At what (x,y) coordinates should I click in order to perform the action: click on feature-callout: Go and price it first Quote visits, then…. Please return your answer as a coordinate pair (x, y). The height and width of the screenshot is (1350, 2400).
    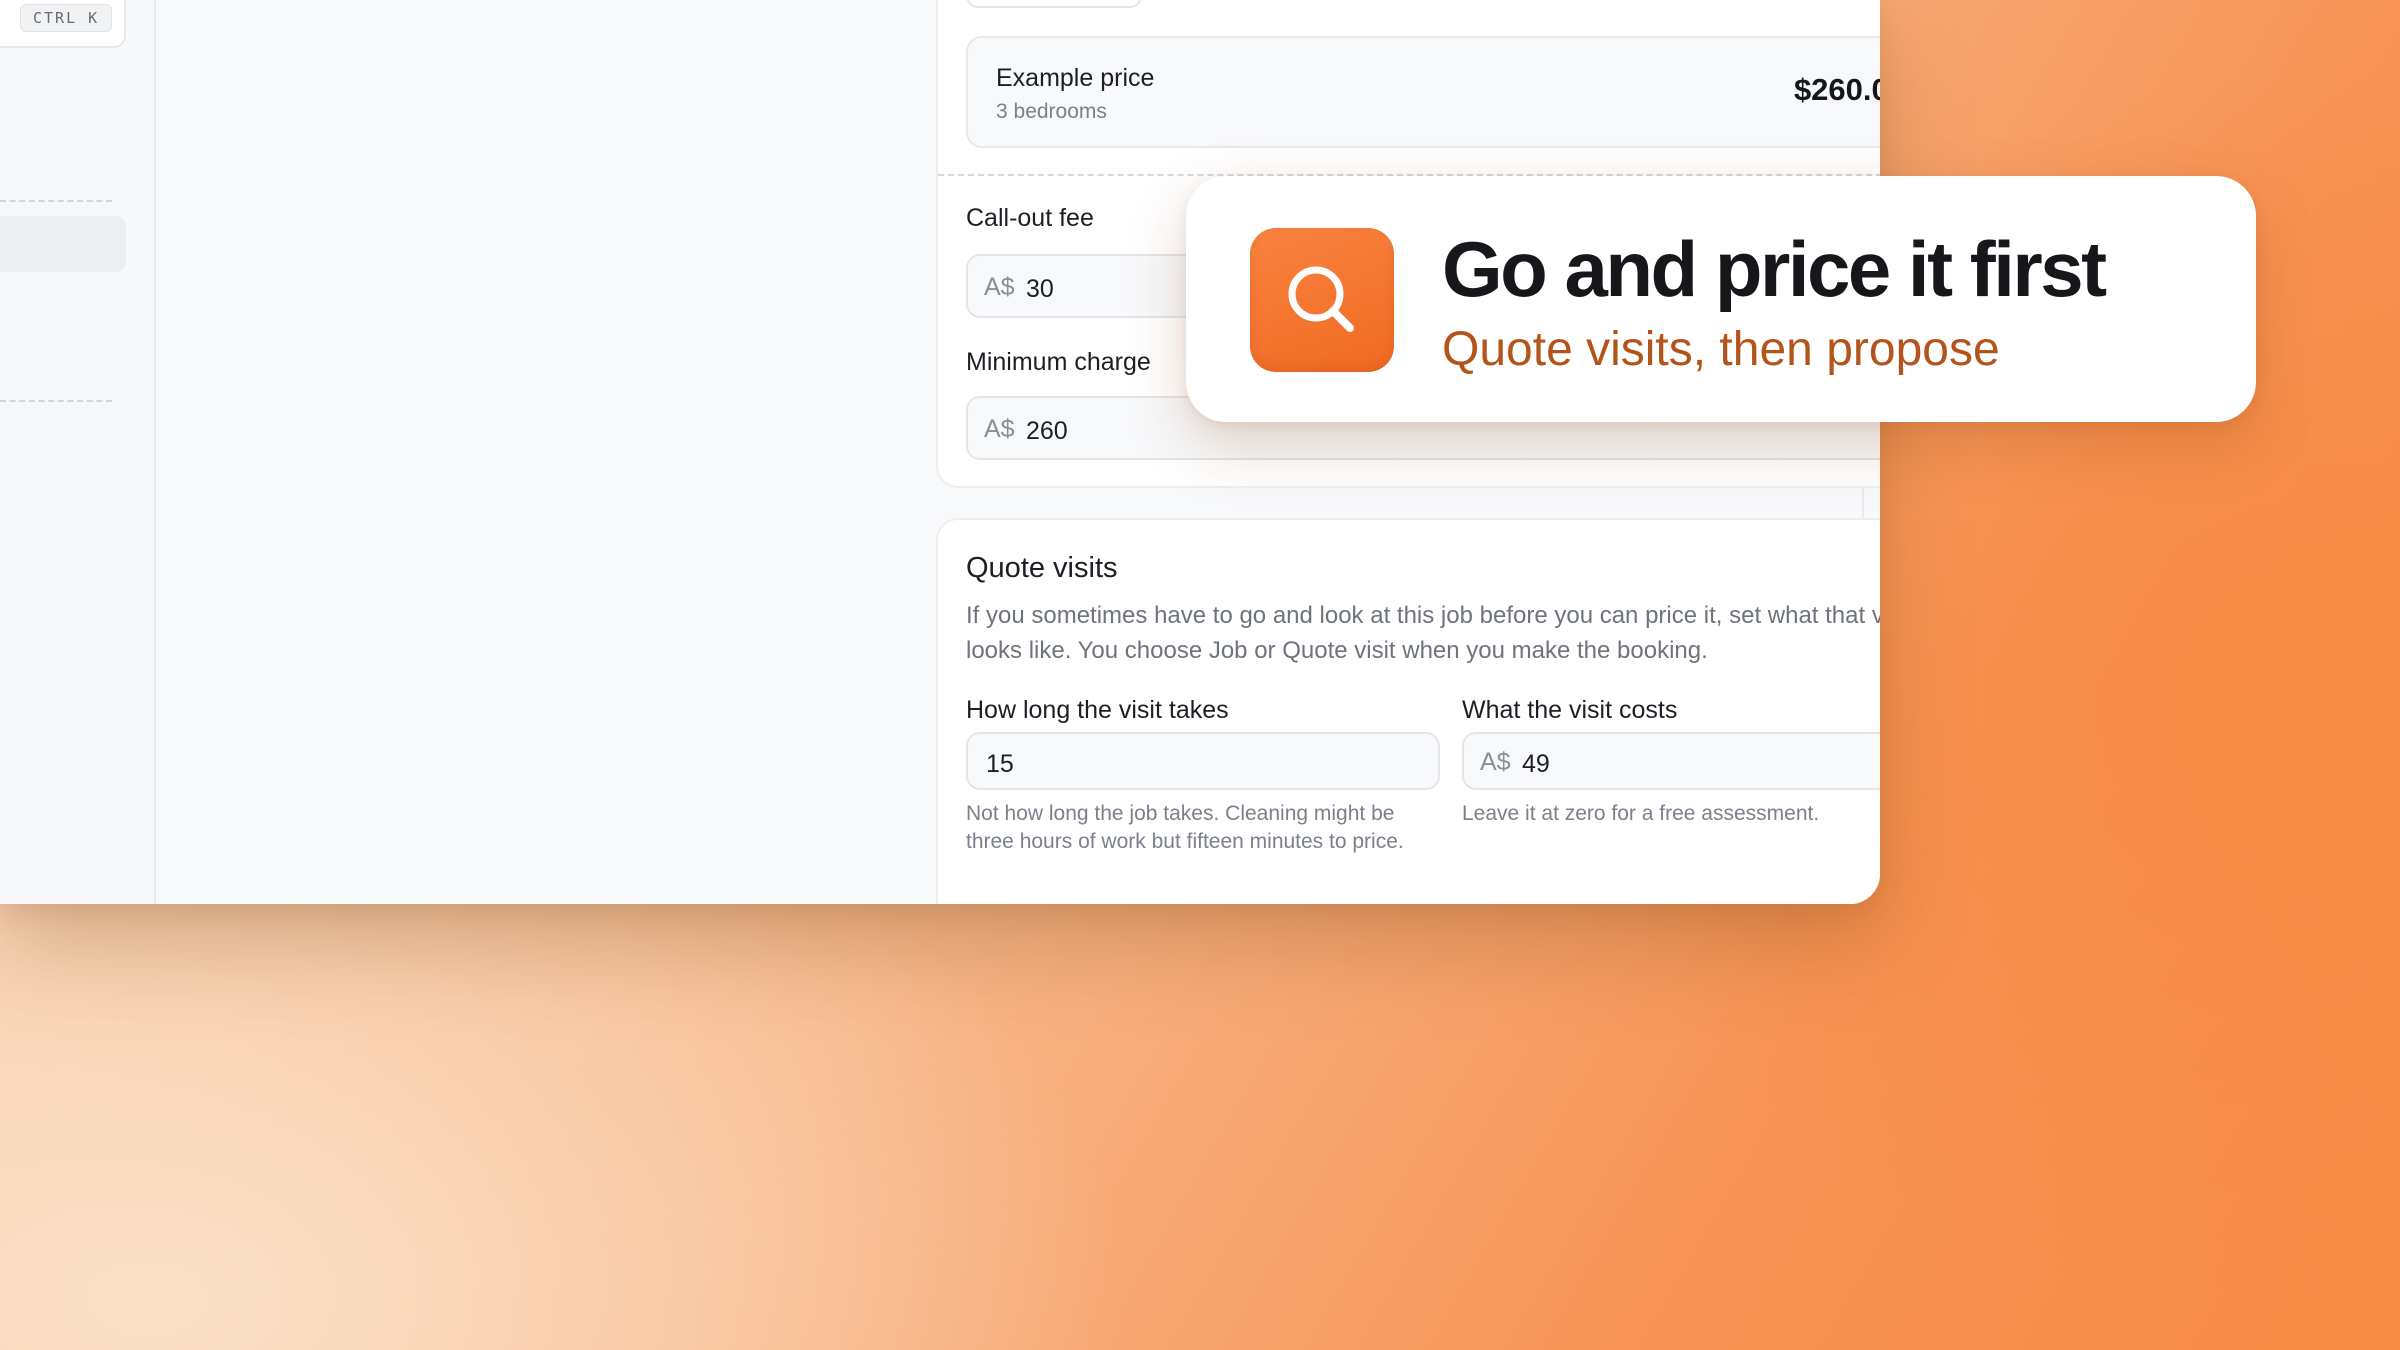
    Looking at the image, I should click on (1721, 299).